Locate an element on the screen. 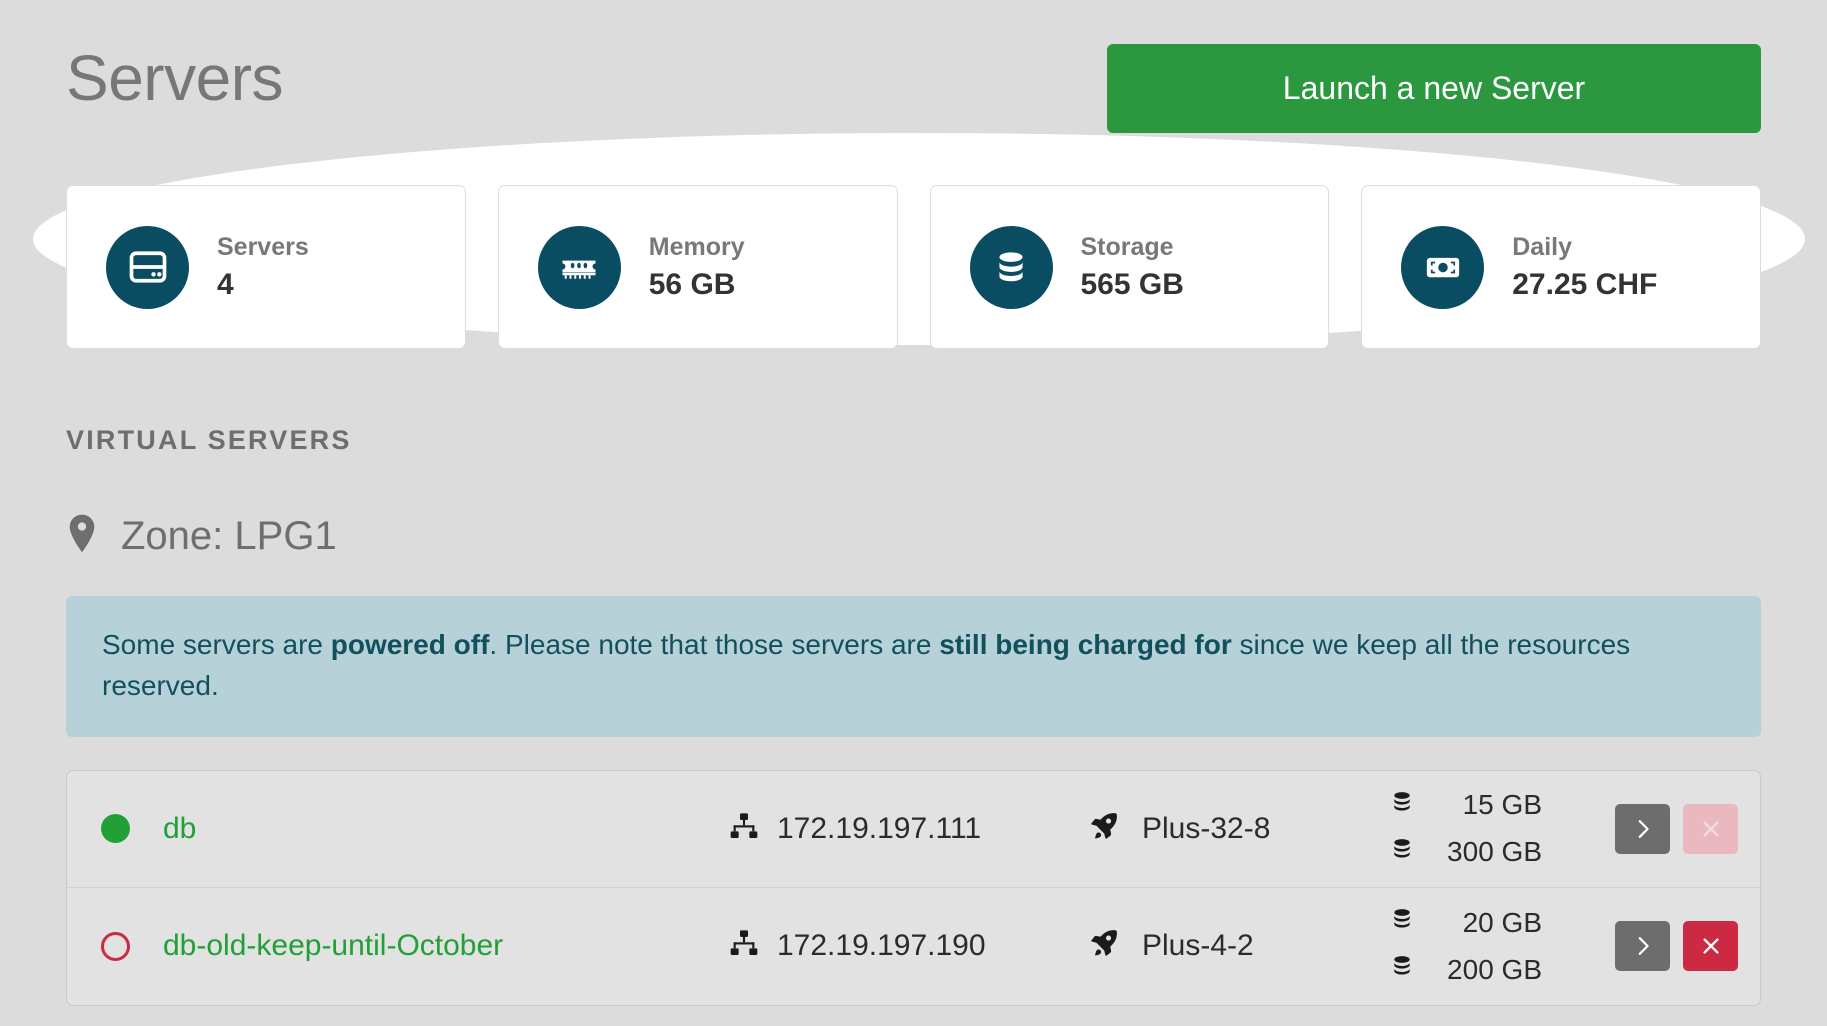 Image resolution: width=1827 pixels, height=1026 pixels. server-ip-value: 172.19.197.190 is located at coordinates (881, 946).